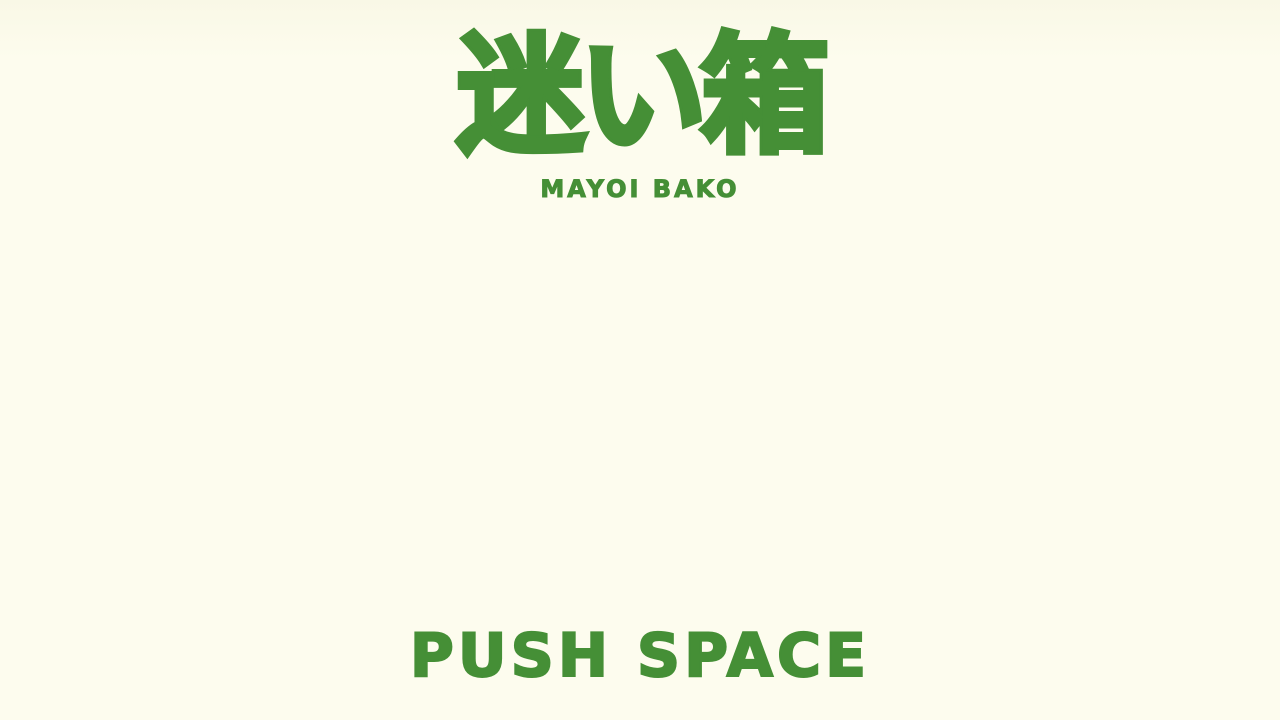 Image resolution: width=1280 pixels, height=720 pixels. What do you see at coordinates (643, 96) in the screenshot?
I see `game-logo: 迷い箱` at bounding box center [643, 96].